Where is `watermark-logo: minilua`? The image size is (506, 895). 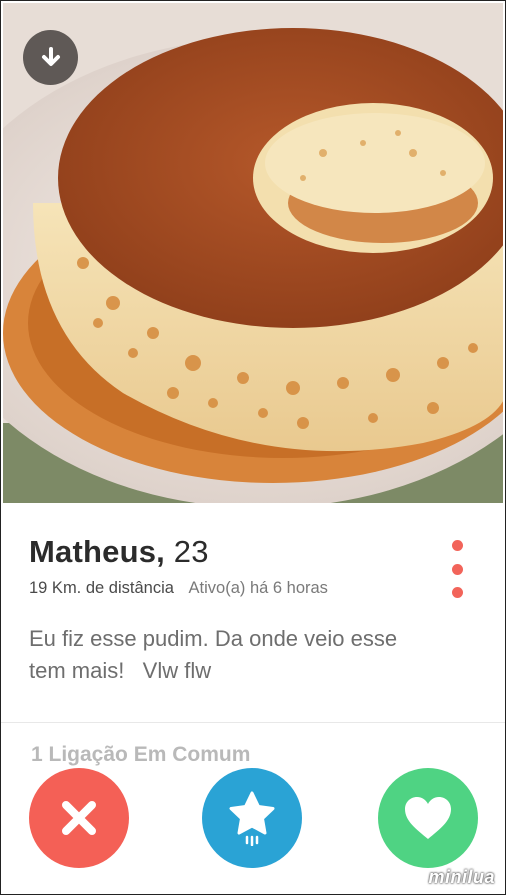 watermark-logo: minilua is located at coordinates (461, 877).